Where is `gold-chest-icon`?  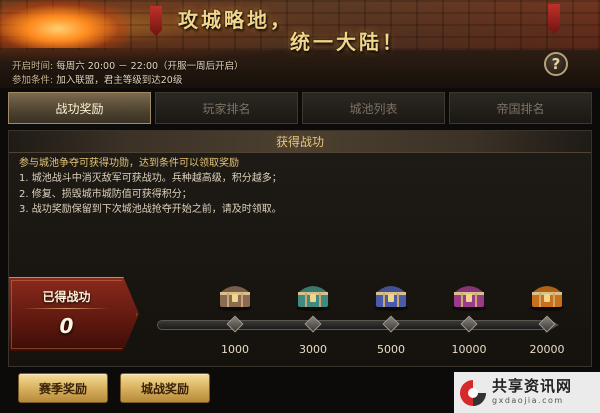
gold-chest-icon is located at coordinates (547, 295).